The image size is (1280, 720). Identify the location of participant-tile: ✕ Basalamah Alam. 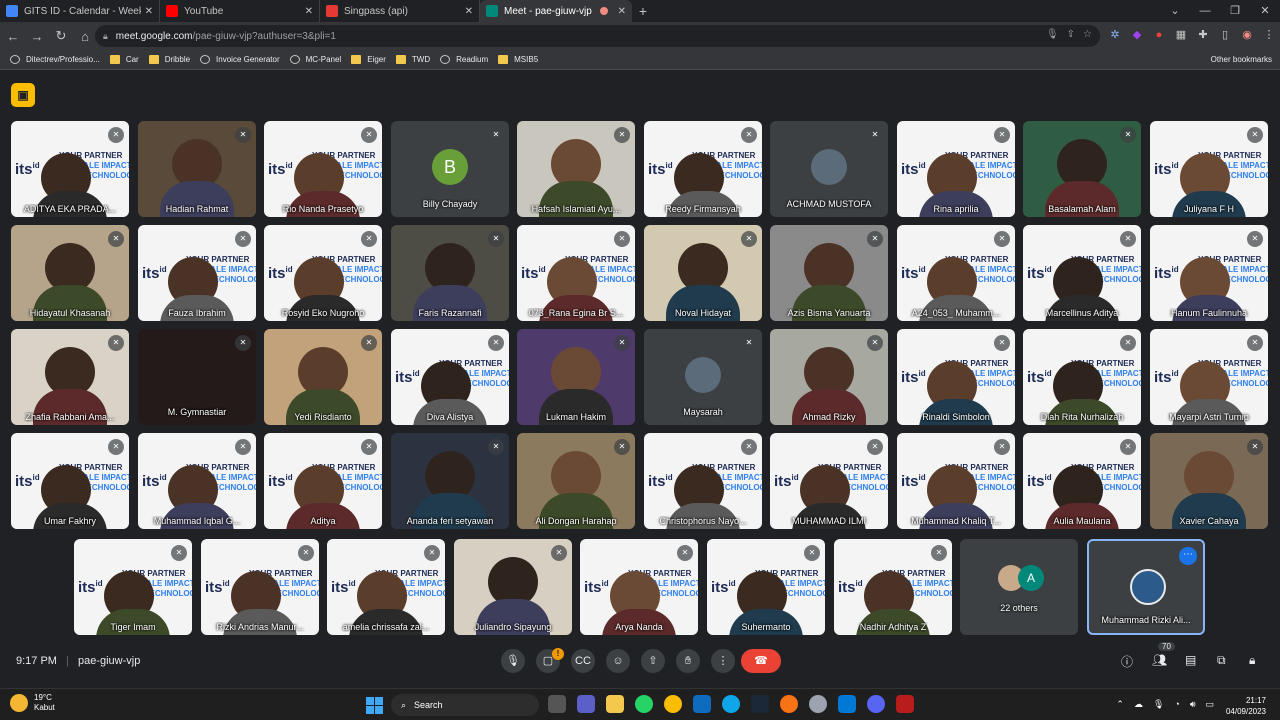
(1082, 169).